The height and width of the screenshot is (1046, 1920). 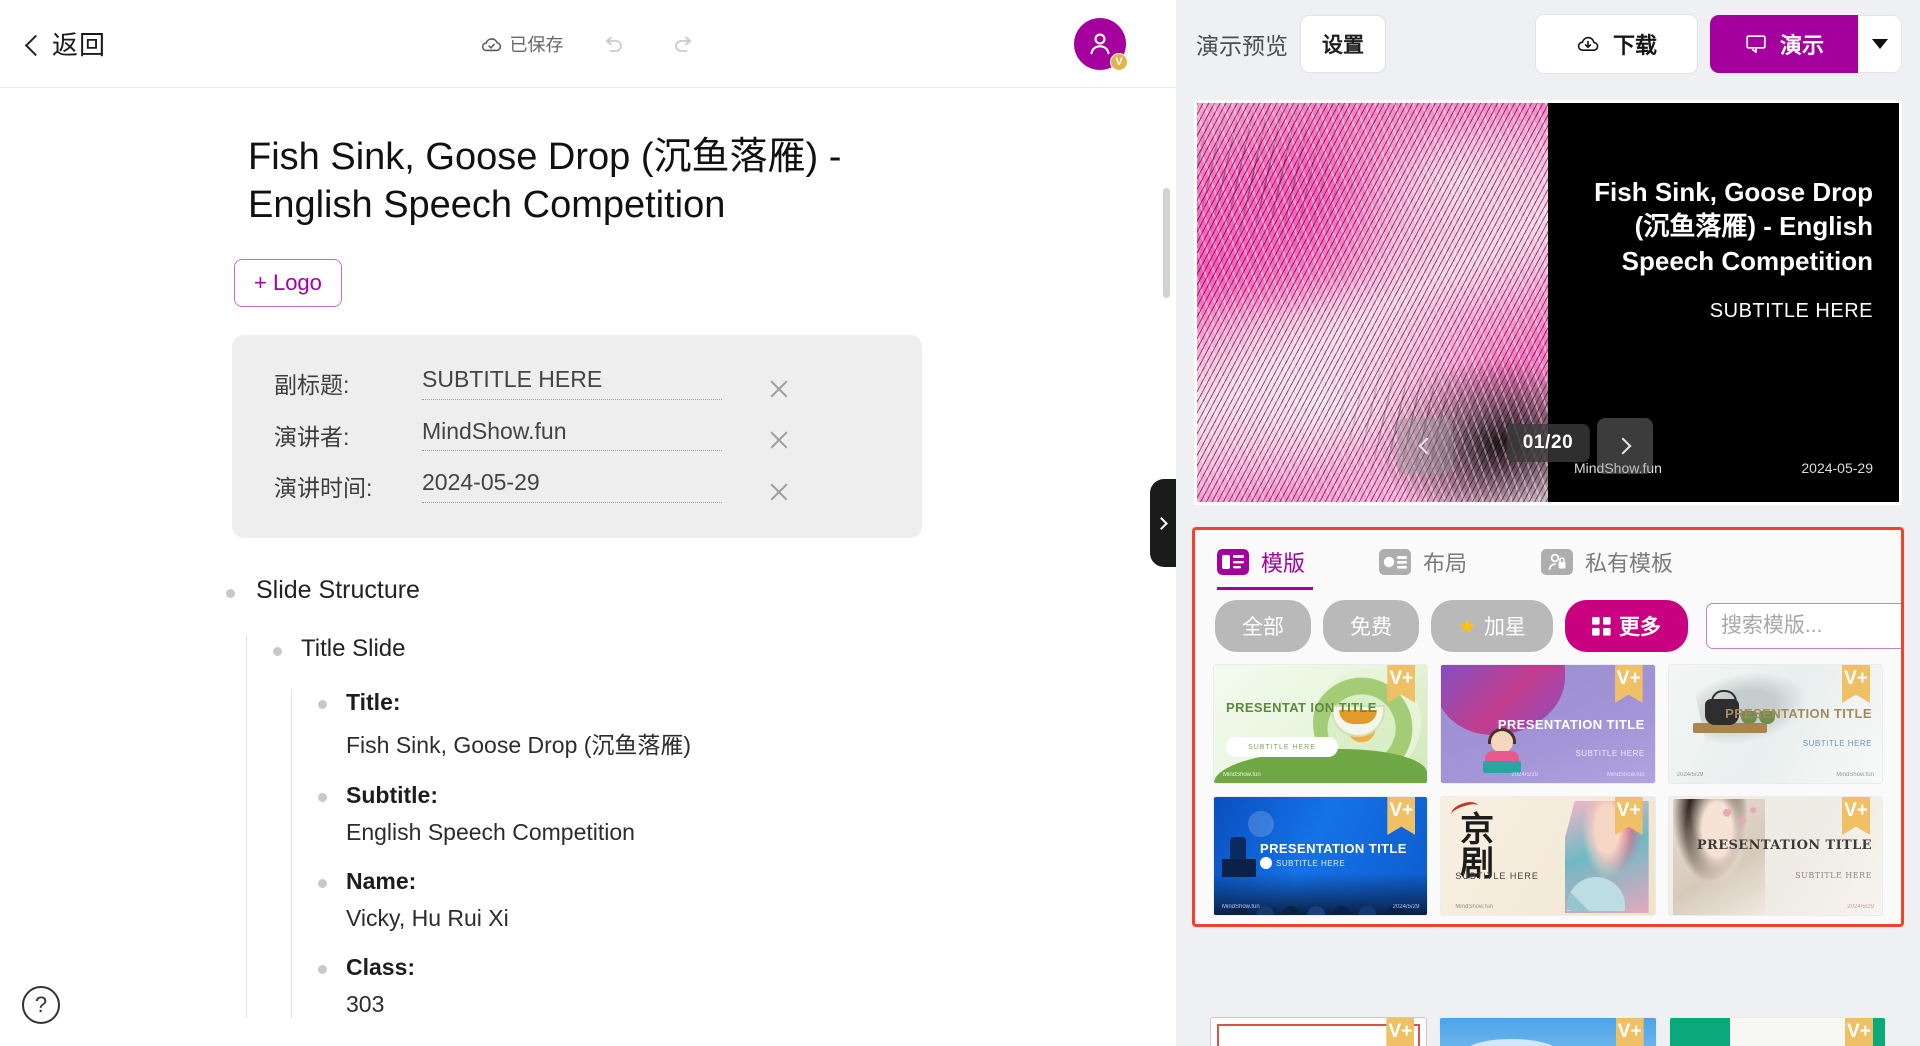 What do you see at coordinates (747, 814) in the screenshot?
I see `outline-item-subtitle: Subtitle: English Speech Competition` at bounding box center [747, 814].